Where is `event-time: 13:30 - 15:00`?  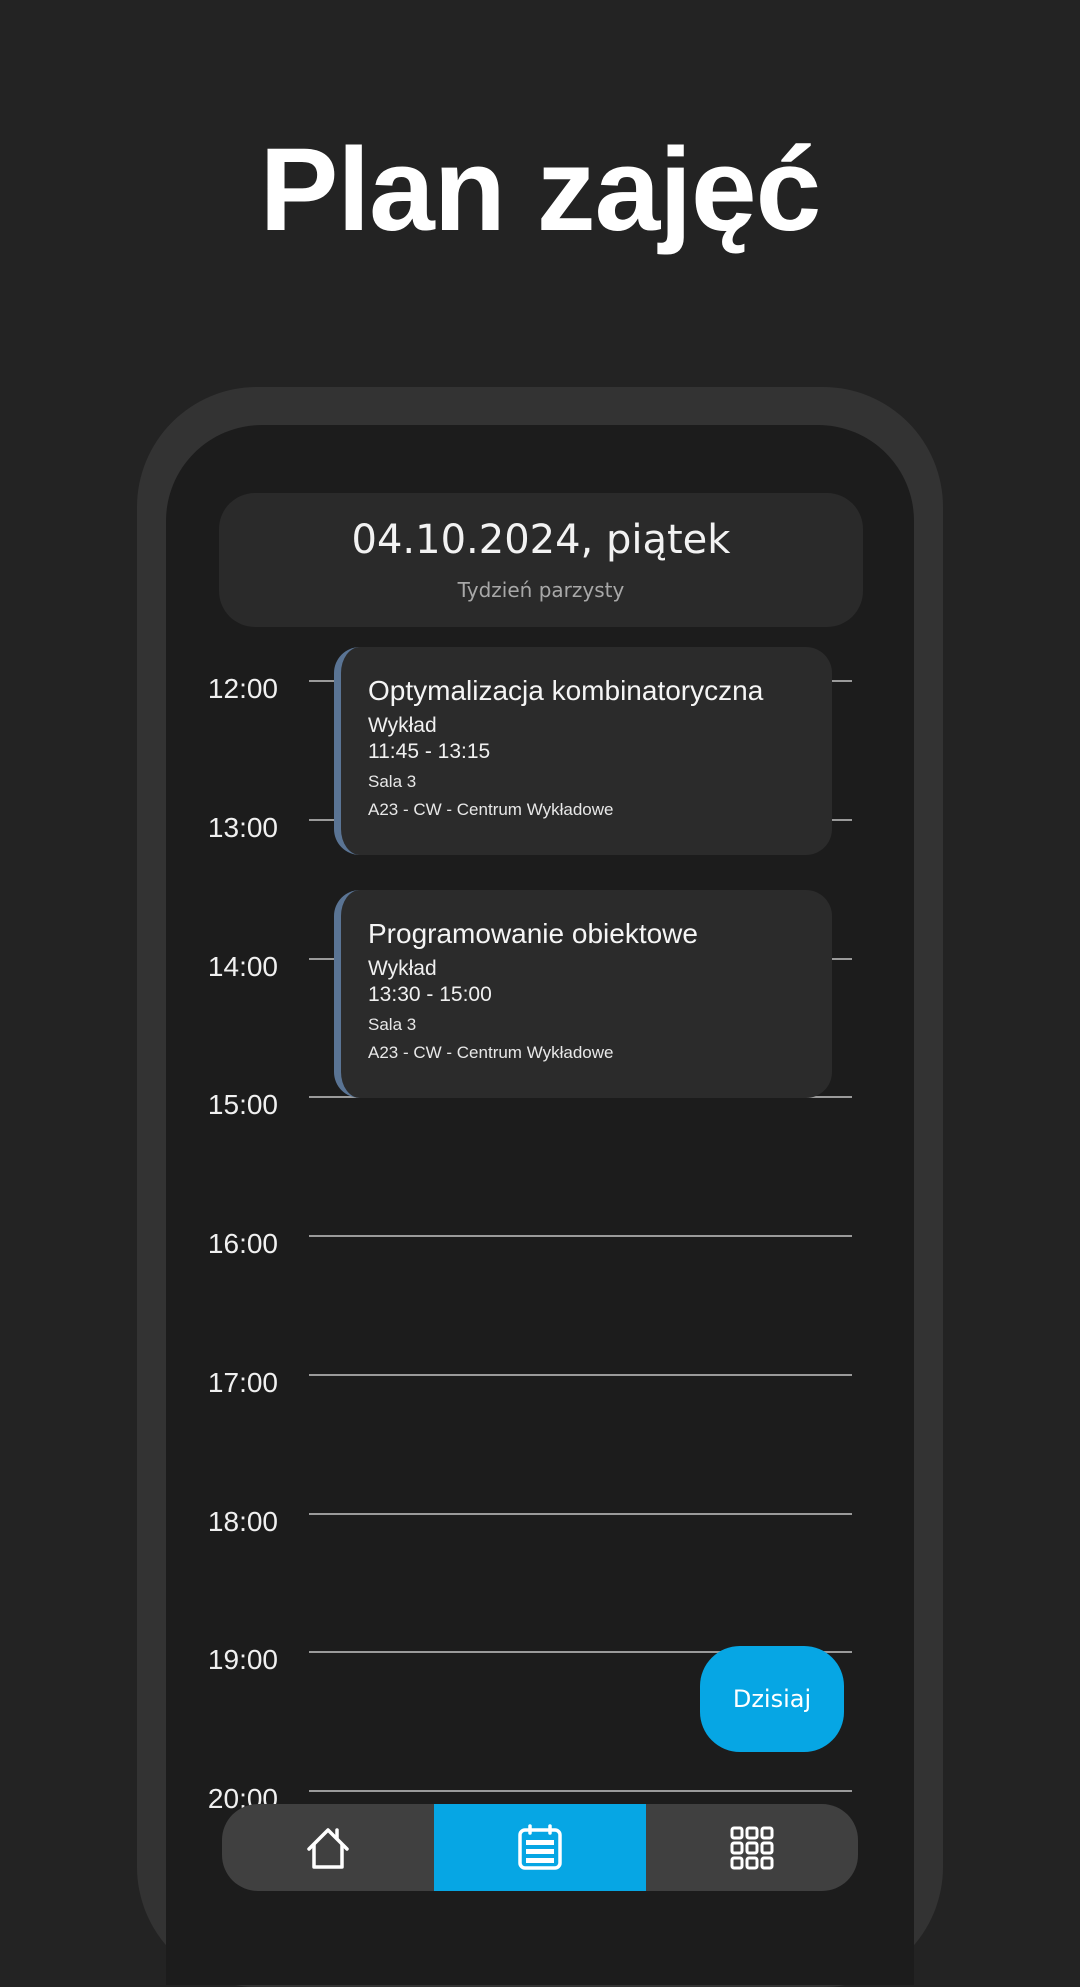 event-time: 13:30 - 15:00 is located at coordinates (430, 994).